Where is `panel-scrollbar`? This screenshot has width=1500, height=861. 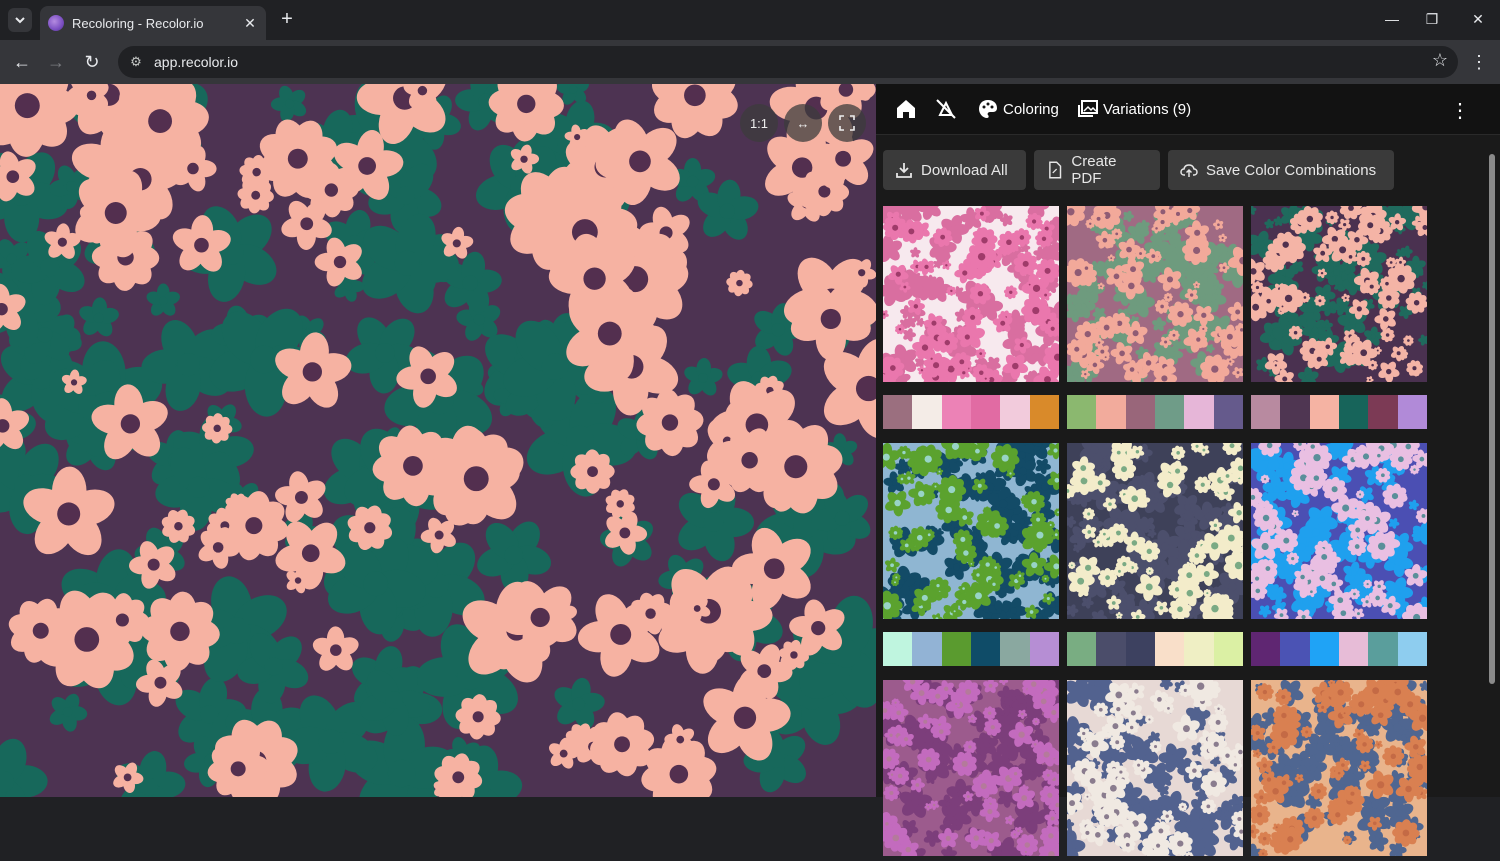 panel-scrollbar is located at coordinates (1492, 474).